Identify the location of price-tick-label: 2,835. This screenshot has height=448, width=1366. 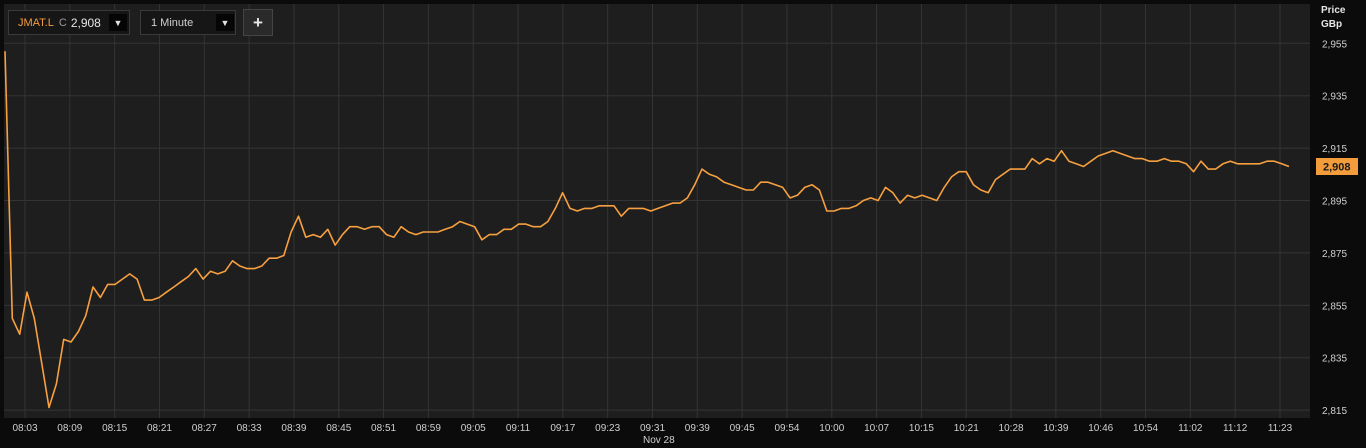
(1334, 359).